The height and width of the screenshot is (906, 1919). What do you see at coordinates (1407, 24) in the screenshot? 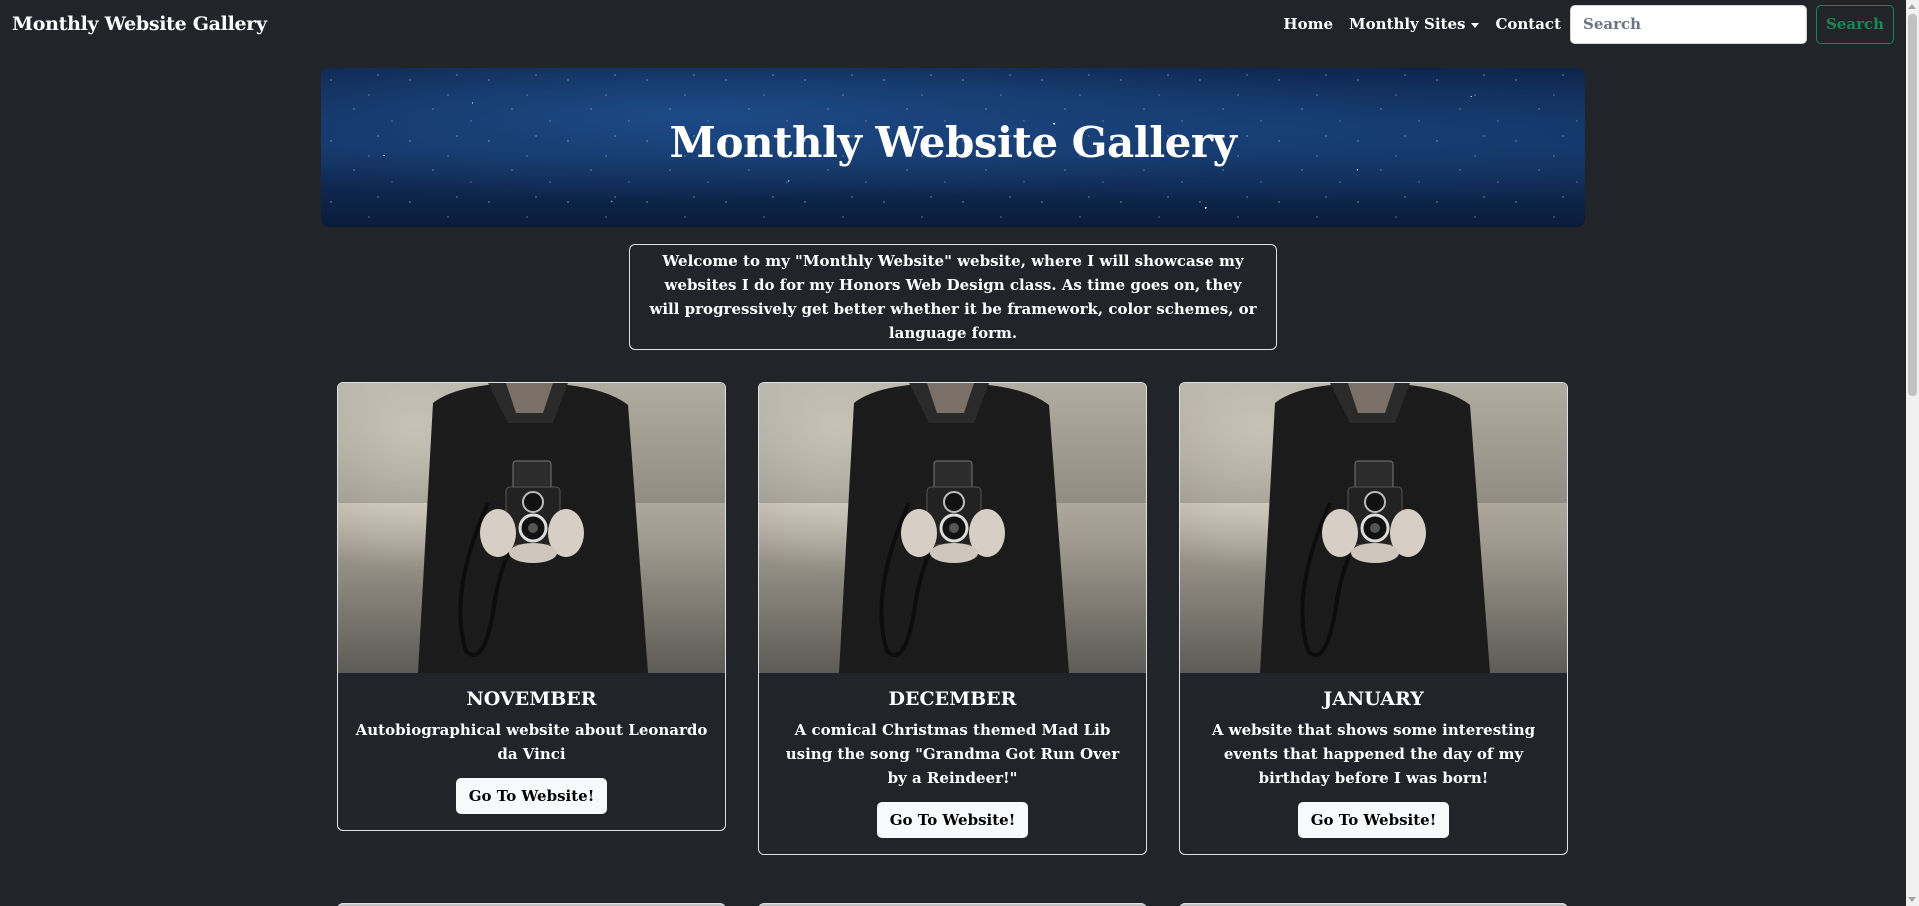
I see `nav-dropdown-label: Monthly Sites` at bounding box center [1407, 24].